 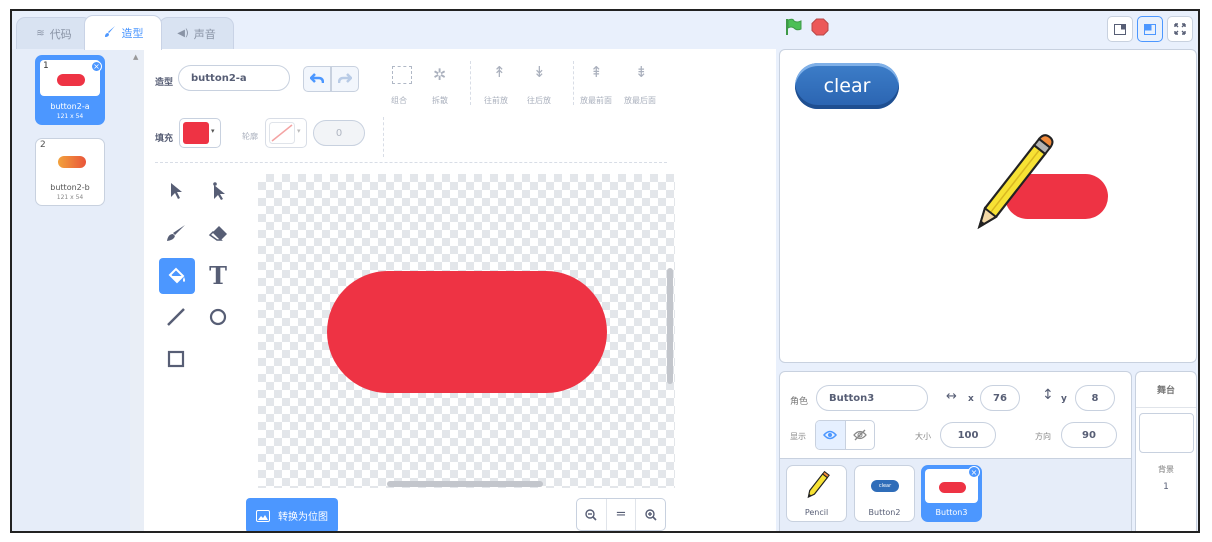 I want to click on sprite-tile-button2: clear Button2, so click(x=884, y=493).